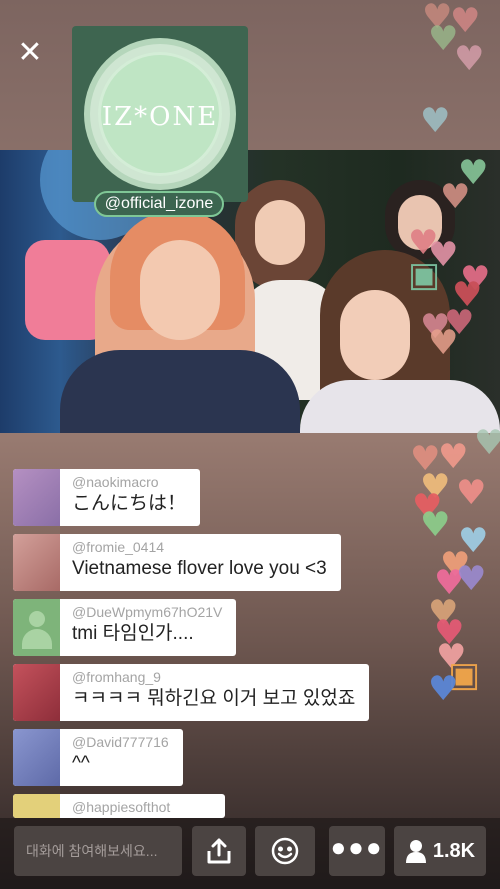  I want to click on broadcaster-profile-card: IZ*ONE, so click(160, 114).